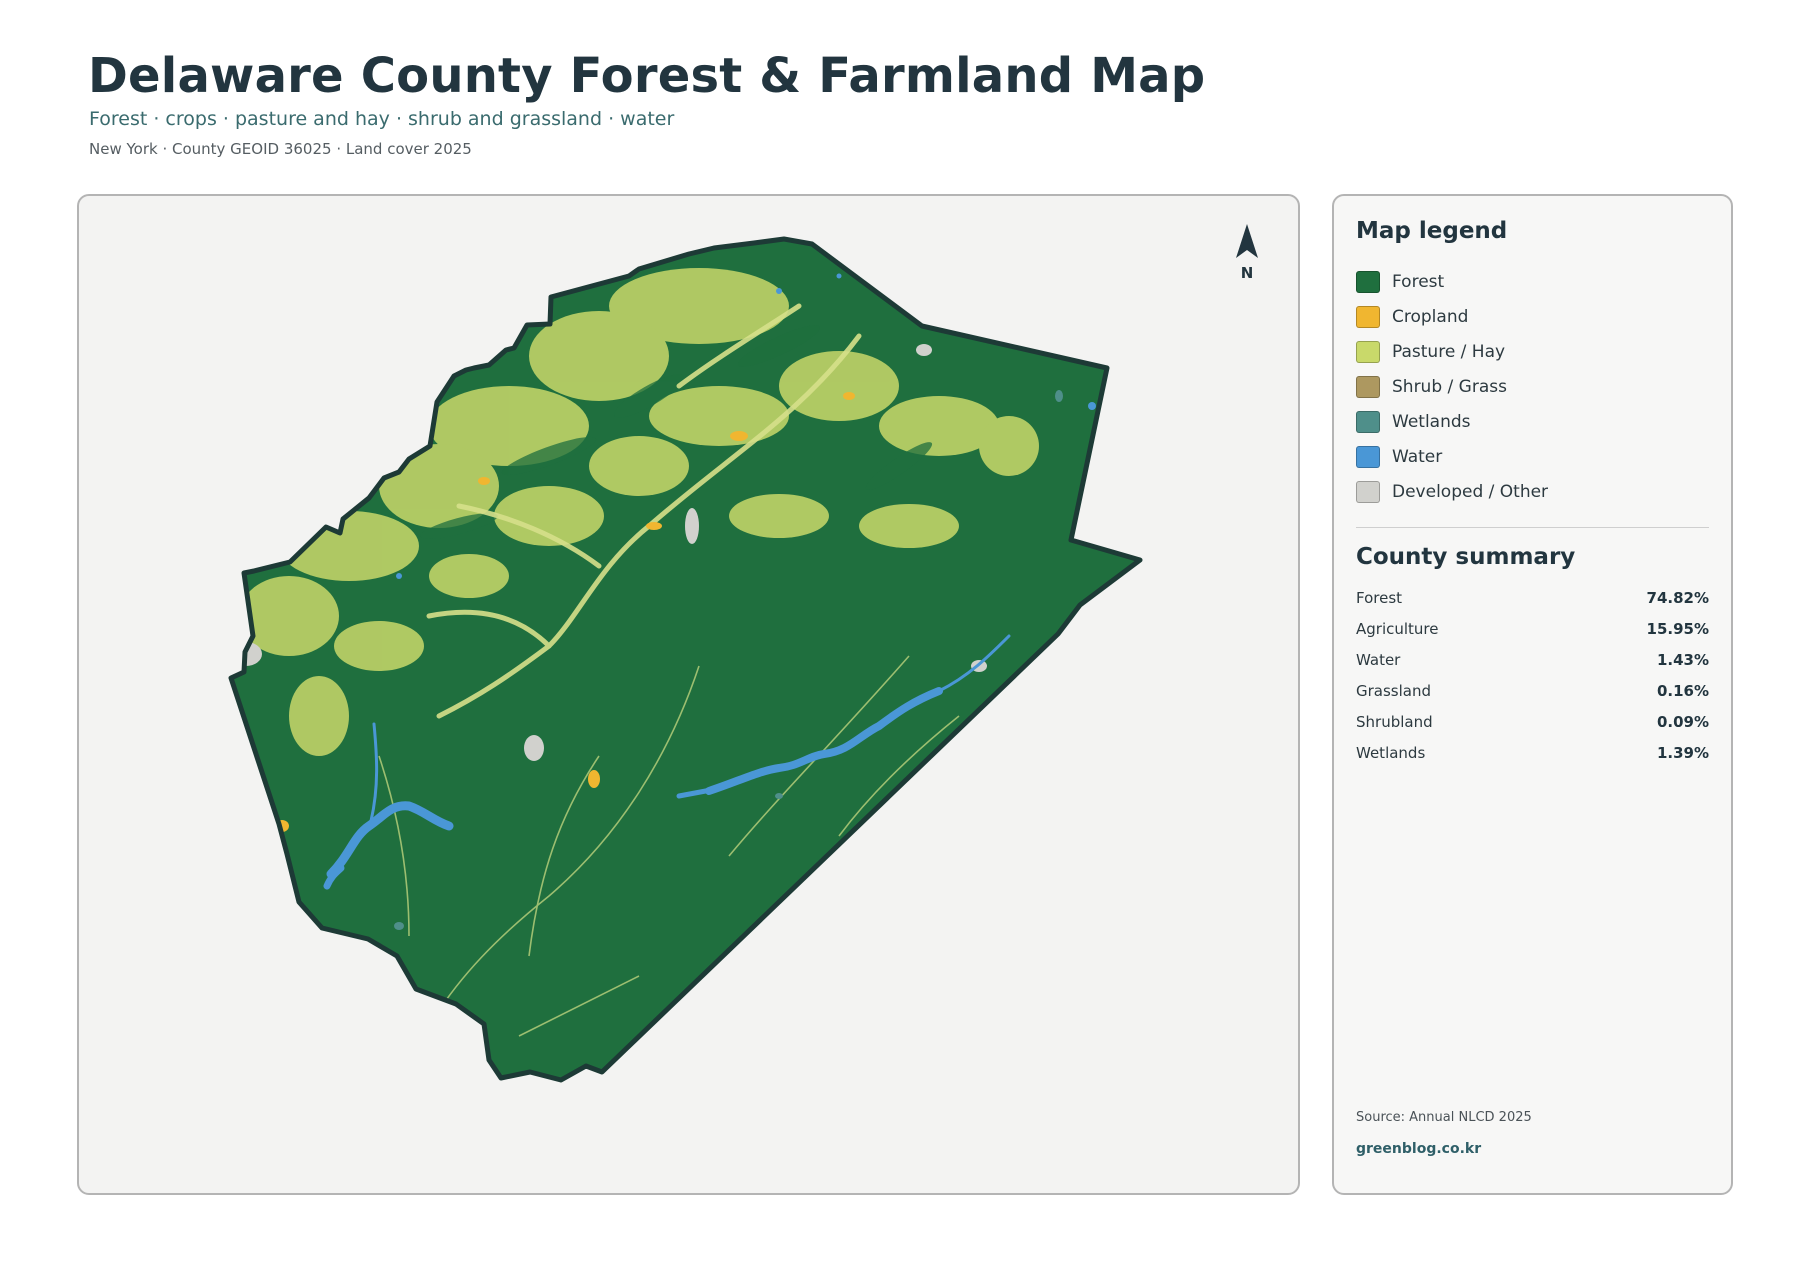 Image resolution: width=1800 pixels, height=1273 pixels. I want to click on legend-label: Wetlands, so click(1431, 421).